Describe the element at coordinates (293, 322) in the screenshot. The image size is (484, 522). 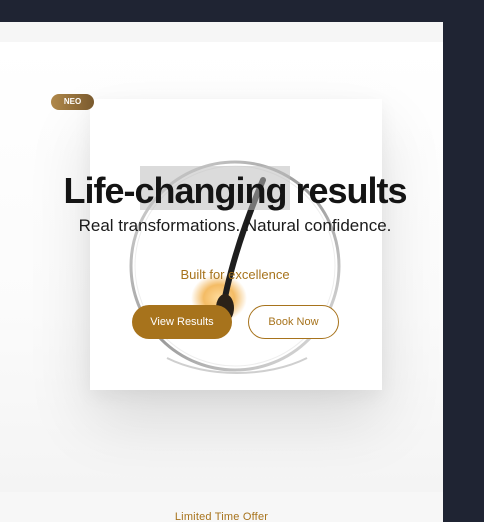
I see `book-now-button: Book Now` at that location.